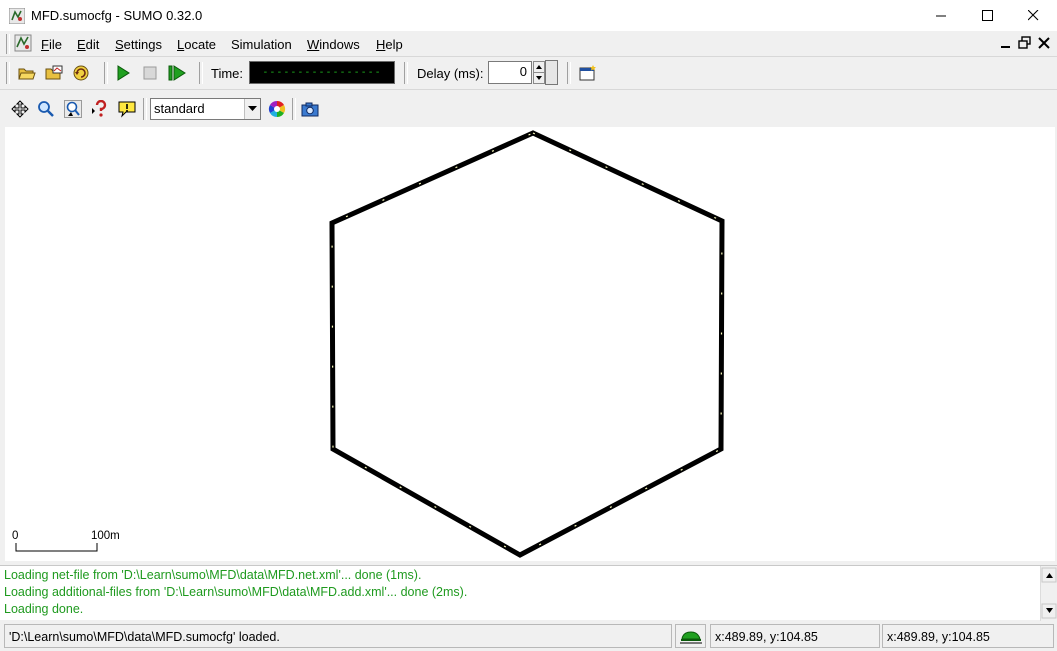  Describe the element at coordinates (179, 108) in the screenshot. I see `scheme-selected-value: standard` at that location.